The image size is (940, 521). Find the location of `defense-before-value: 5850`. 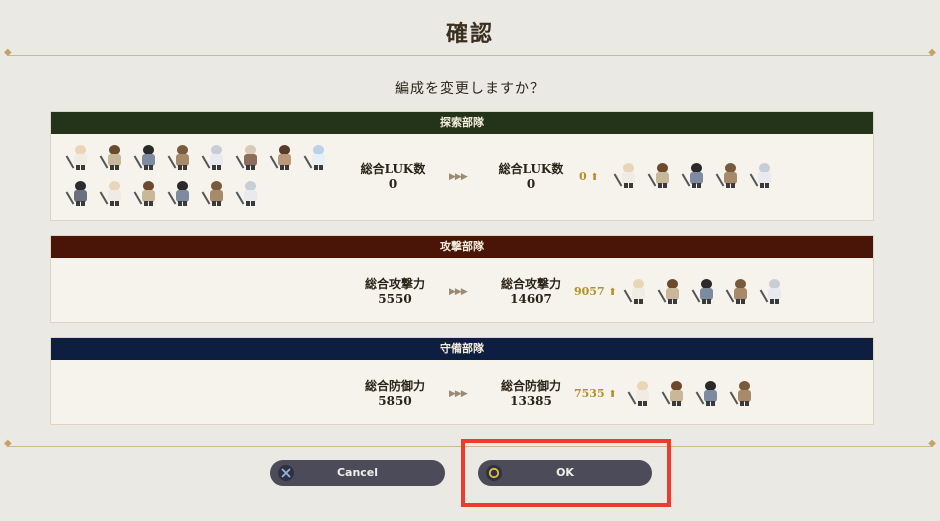

defense-before-value: 5850 is located at coordinates (395, 401).